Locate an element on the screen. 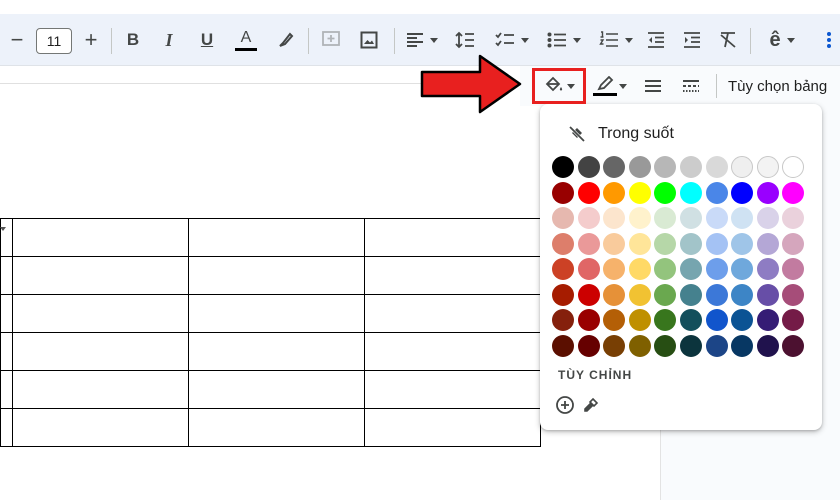 This screenshot has width=840, height=500. transparent-option: Trong suốt is located at coordinates (621, 134).